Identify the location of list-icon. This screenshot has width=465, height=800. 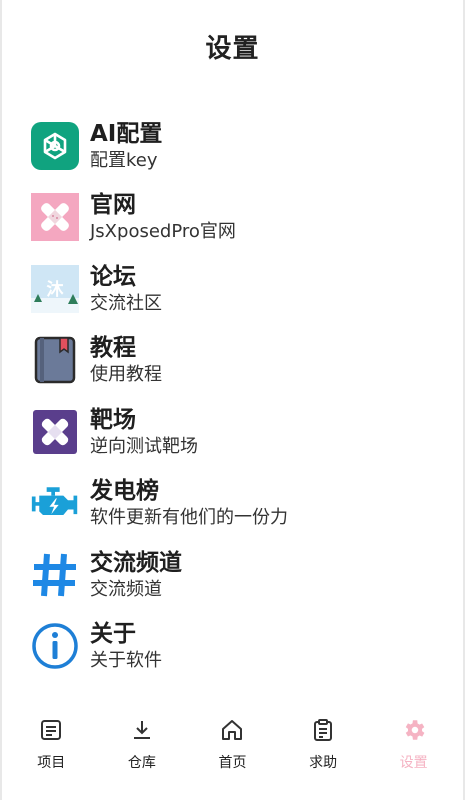
(51, 730).